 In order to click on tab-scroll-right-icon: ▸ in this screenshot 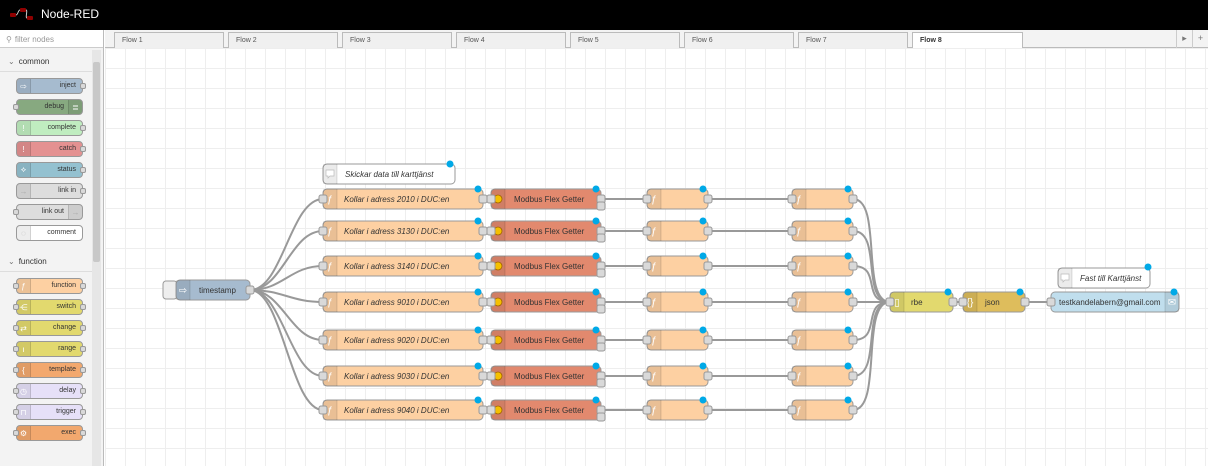, I will do `click(1184, 39)`.